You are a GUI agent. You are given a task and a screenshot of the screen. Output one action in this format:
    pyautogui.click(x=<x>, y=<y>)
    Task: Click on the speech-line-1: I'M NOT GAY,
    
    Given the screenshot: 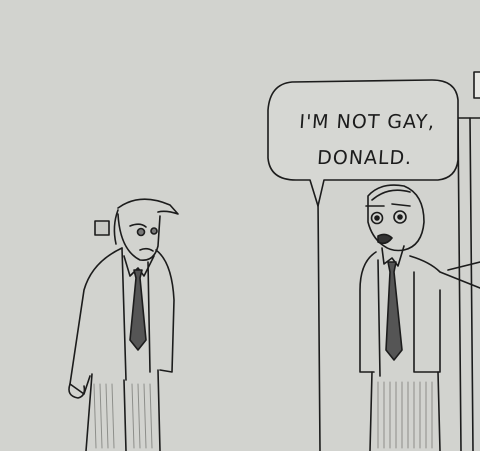 What is the action you would take?
    pyautogui.click(x=367, y=122)
    